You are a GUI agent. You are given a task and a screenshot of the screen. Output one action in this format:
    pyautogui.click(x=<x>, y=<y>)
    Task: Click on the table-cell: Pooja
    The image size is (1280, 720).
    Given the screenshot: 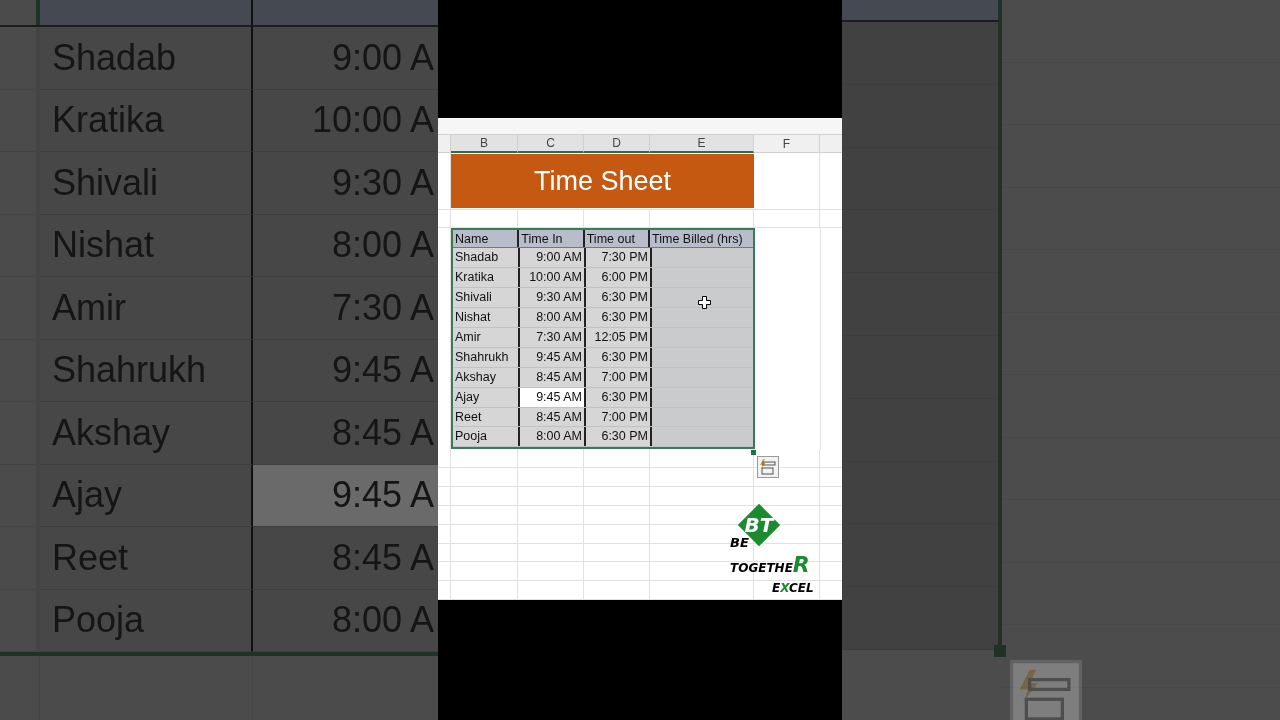 What is the action you would take?
    pyautogui.click(x=486, y=437)
    